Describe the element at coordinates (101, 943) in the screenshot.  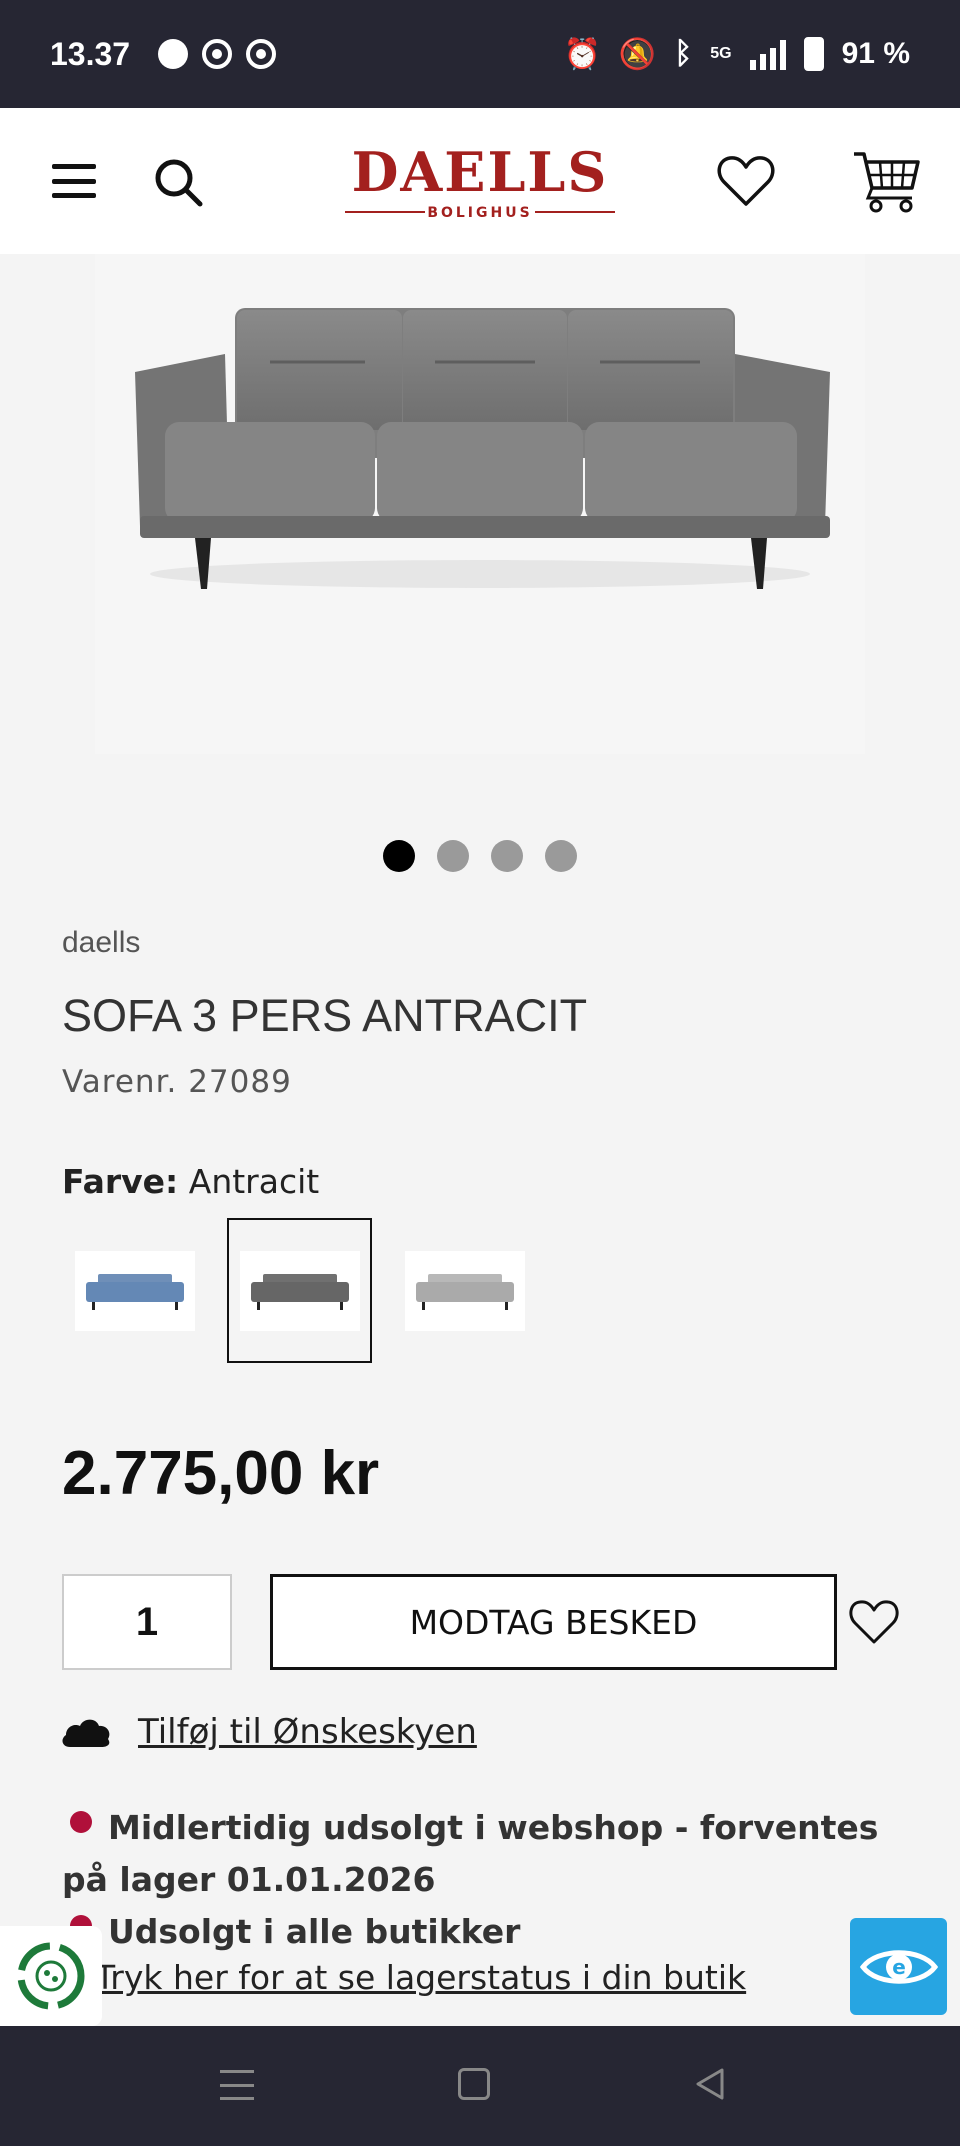
I see `product-brand: daells` at that location.